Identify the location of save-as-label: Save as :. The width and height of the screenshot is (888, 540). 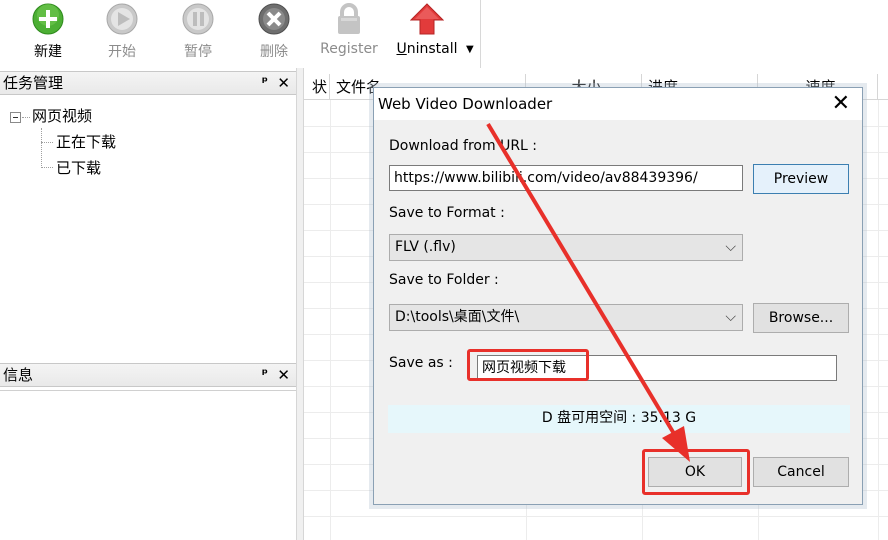
(421, 363).